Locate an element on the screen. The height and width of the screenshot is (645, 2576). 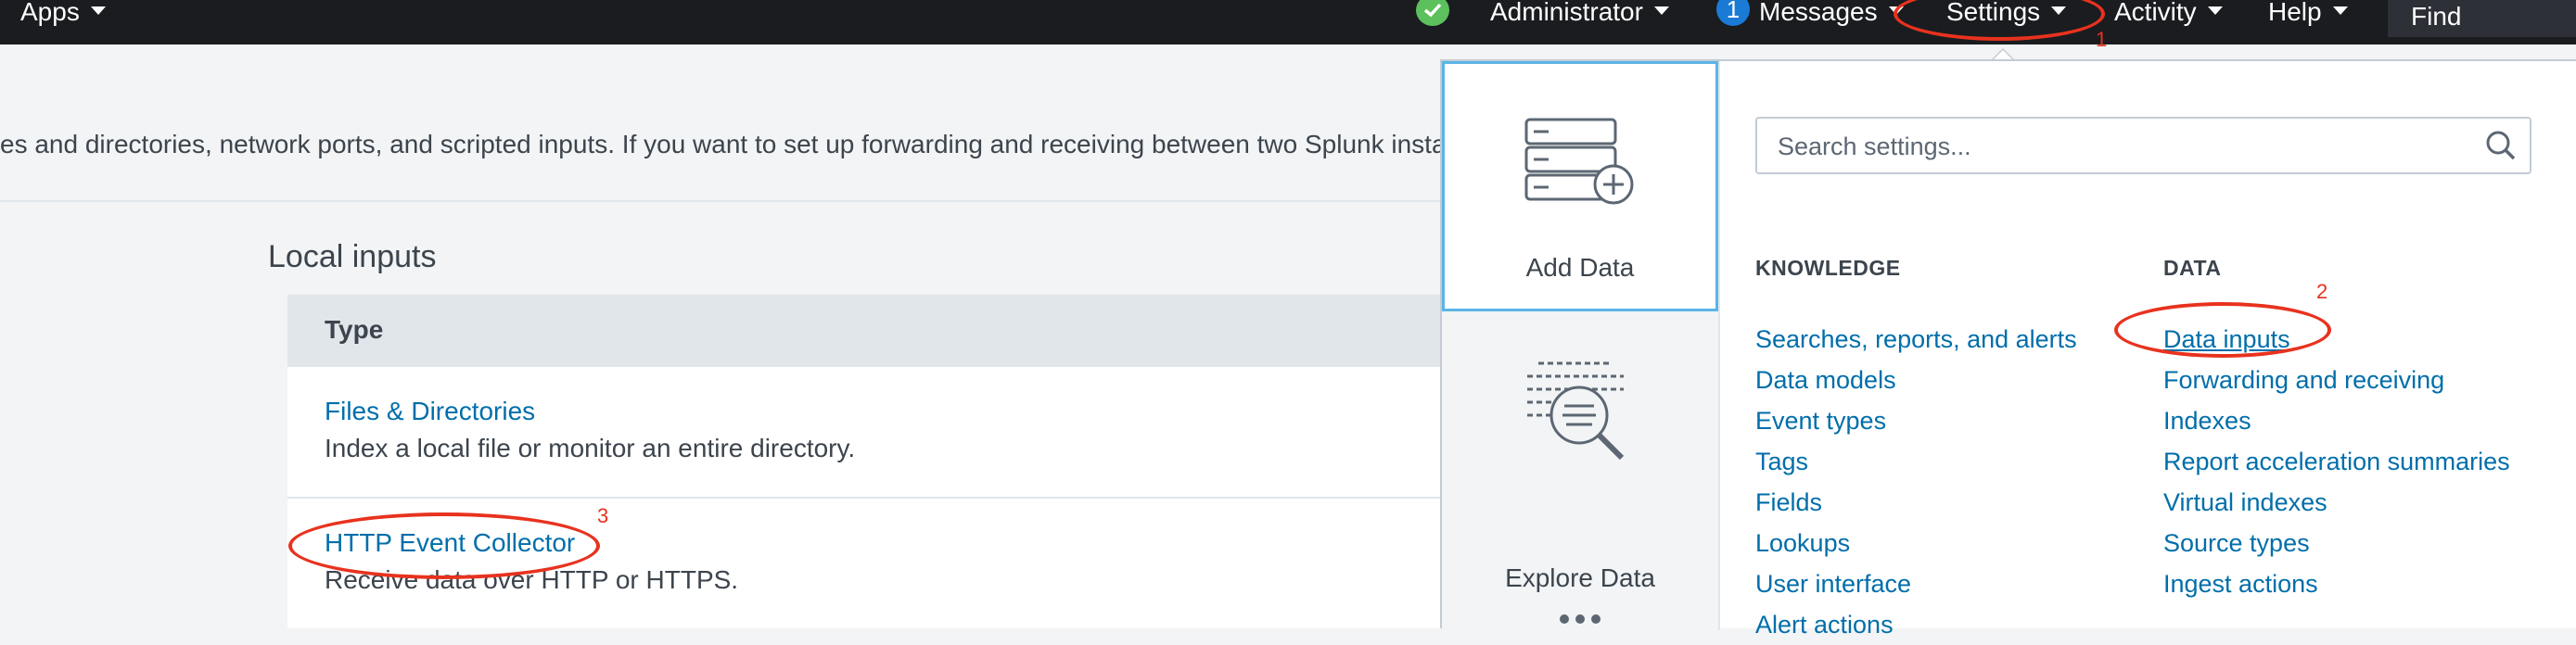
knowledge-item-lookups: Lookups is located at coordinates (1916, 543).